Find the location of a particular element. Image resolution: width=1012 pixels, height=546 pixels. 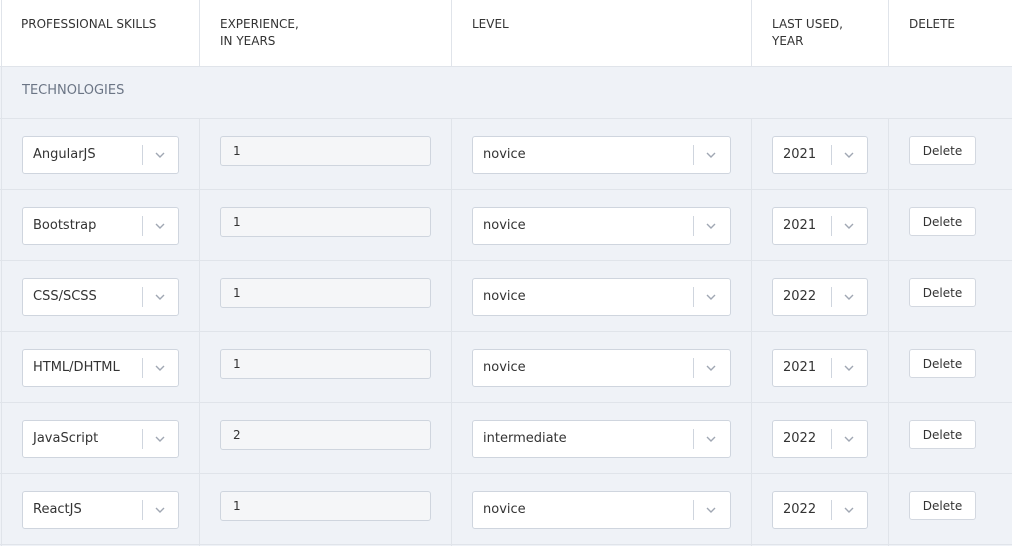

table-row: ReactJS novice 2022 Delete is located at coordinates (506, 509).